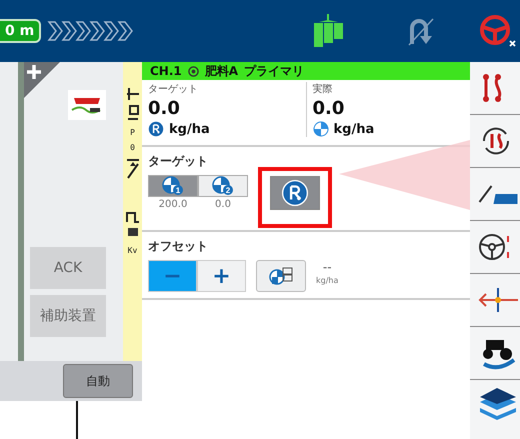 This screenshot has width=520, height=439. I want to click on offset-icon, so click(281, 276).